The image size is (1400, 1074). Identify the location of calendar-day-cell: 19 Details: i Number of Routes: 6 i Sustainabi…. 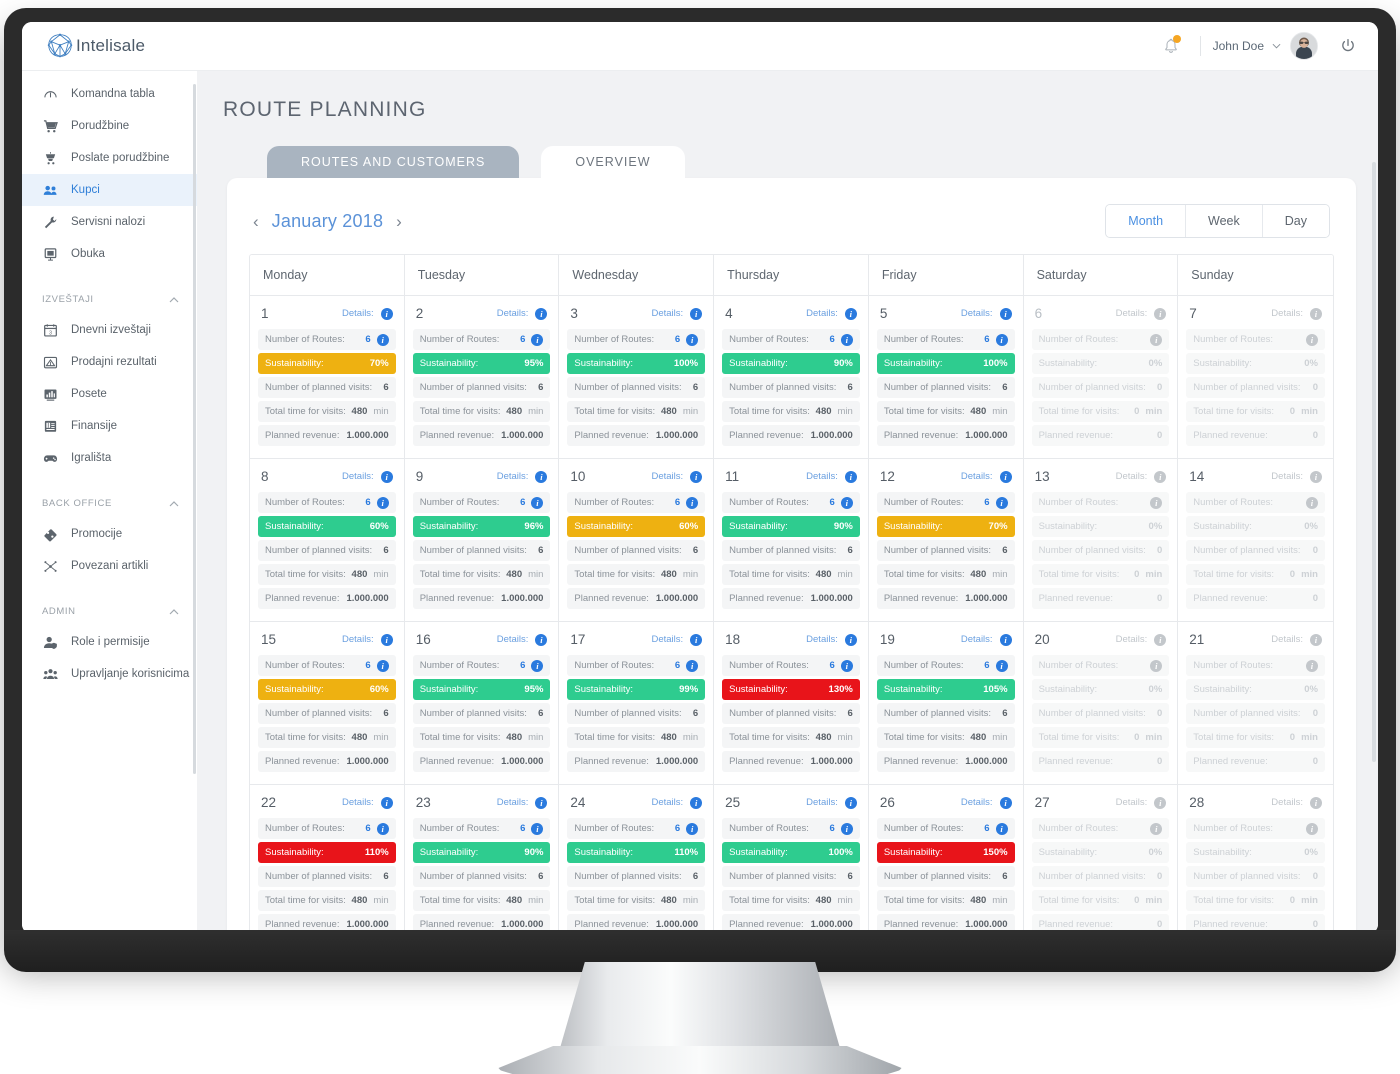
(946, 703).